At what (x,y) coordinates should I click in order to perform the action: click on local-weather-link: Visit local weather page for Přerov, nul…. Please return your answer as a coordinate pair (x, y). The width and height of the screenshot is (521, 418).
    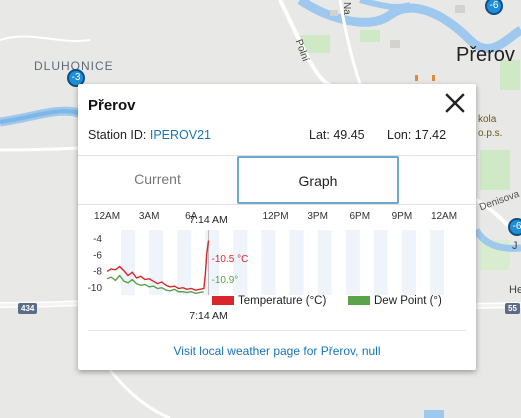
    Looking at the image, I should click on (277, 351).